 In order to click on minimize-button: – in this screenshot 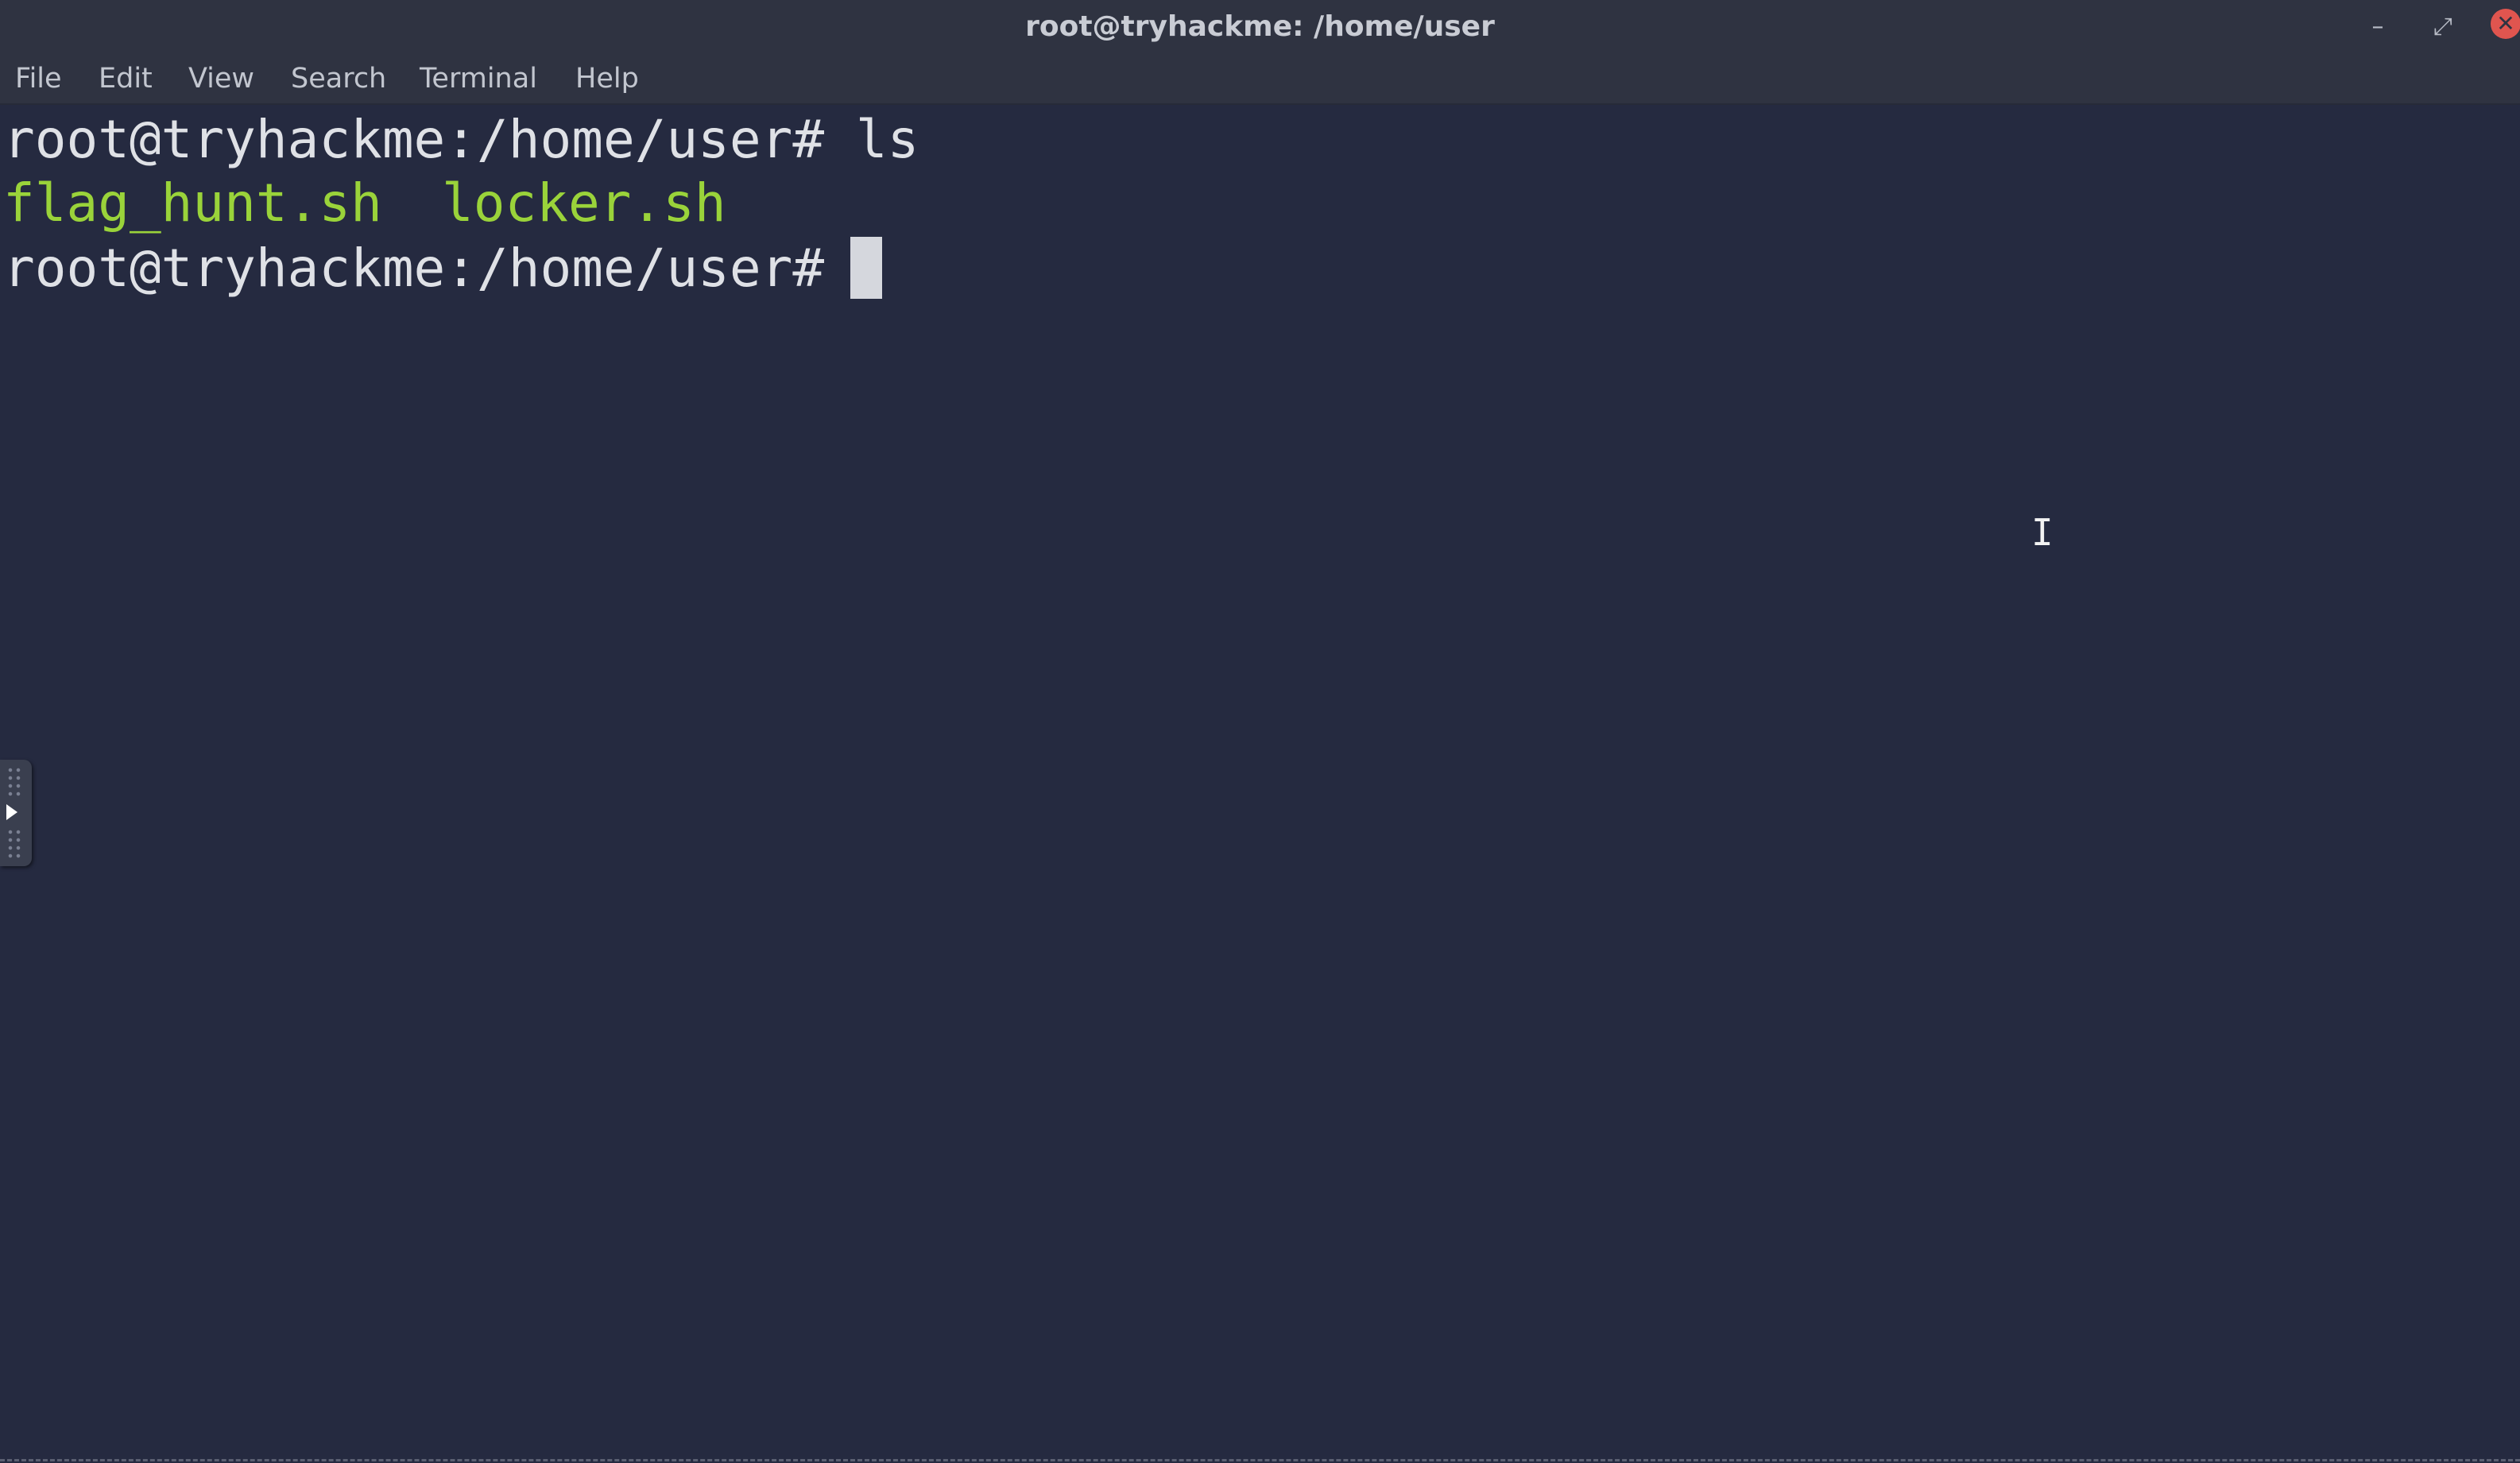, I will do `click(2378, 27)`.